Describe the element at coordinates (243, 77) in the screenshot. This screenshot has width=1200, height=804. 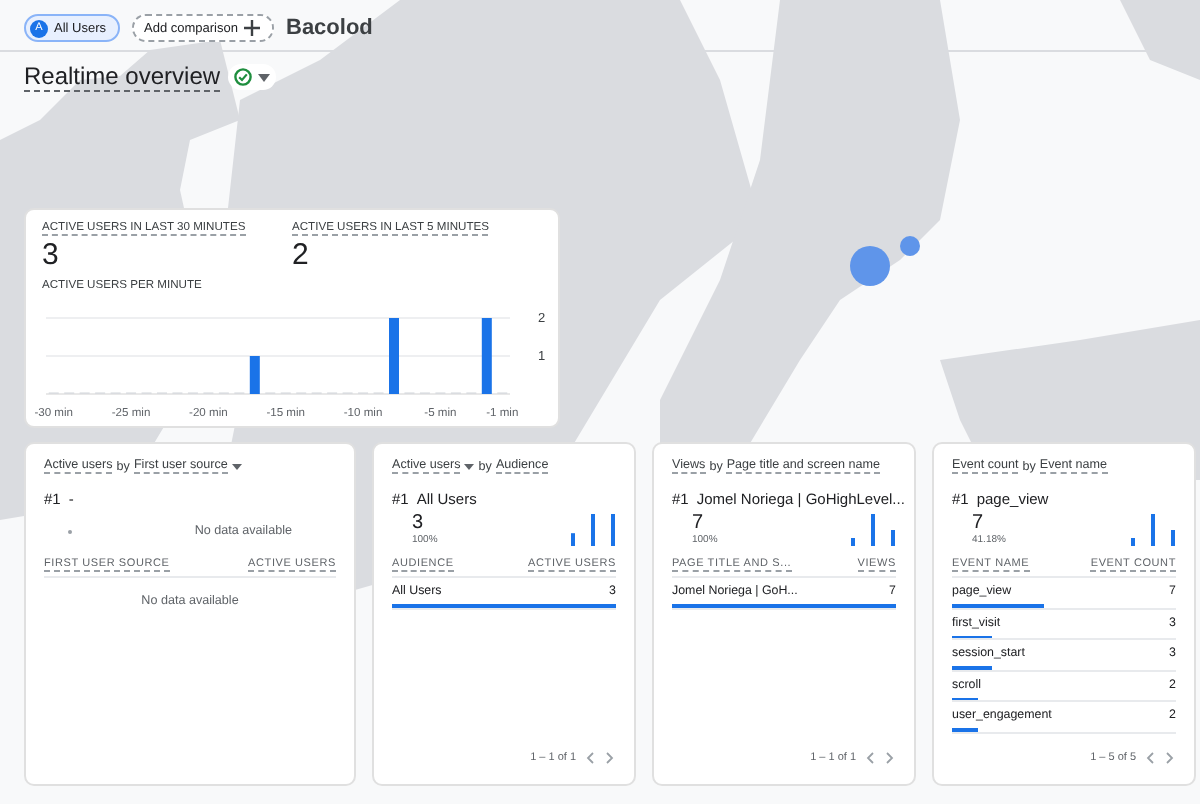
I see `check-circle-icon` at that location.